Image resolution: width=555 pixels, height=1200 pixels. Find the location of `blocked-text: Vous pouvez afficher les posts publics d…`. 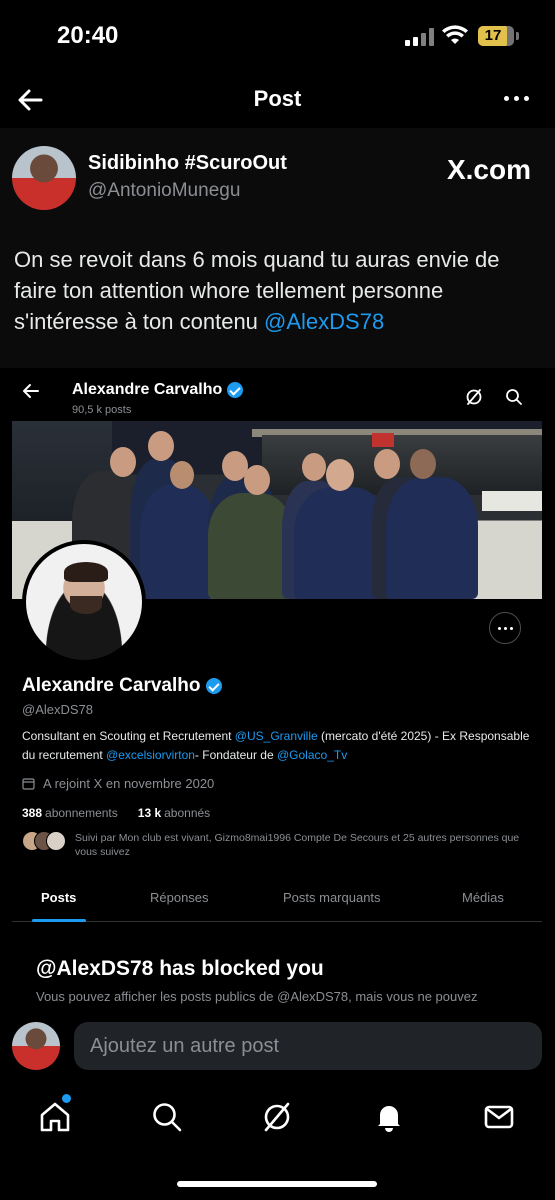

blocked-text: Vous pouvez afficher les posts publics d… is located at coordinates (257, 996).